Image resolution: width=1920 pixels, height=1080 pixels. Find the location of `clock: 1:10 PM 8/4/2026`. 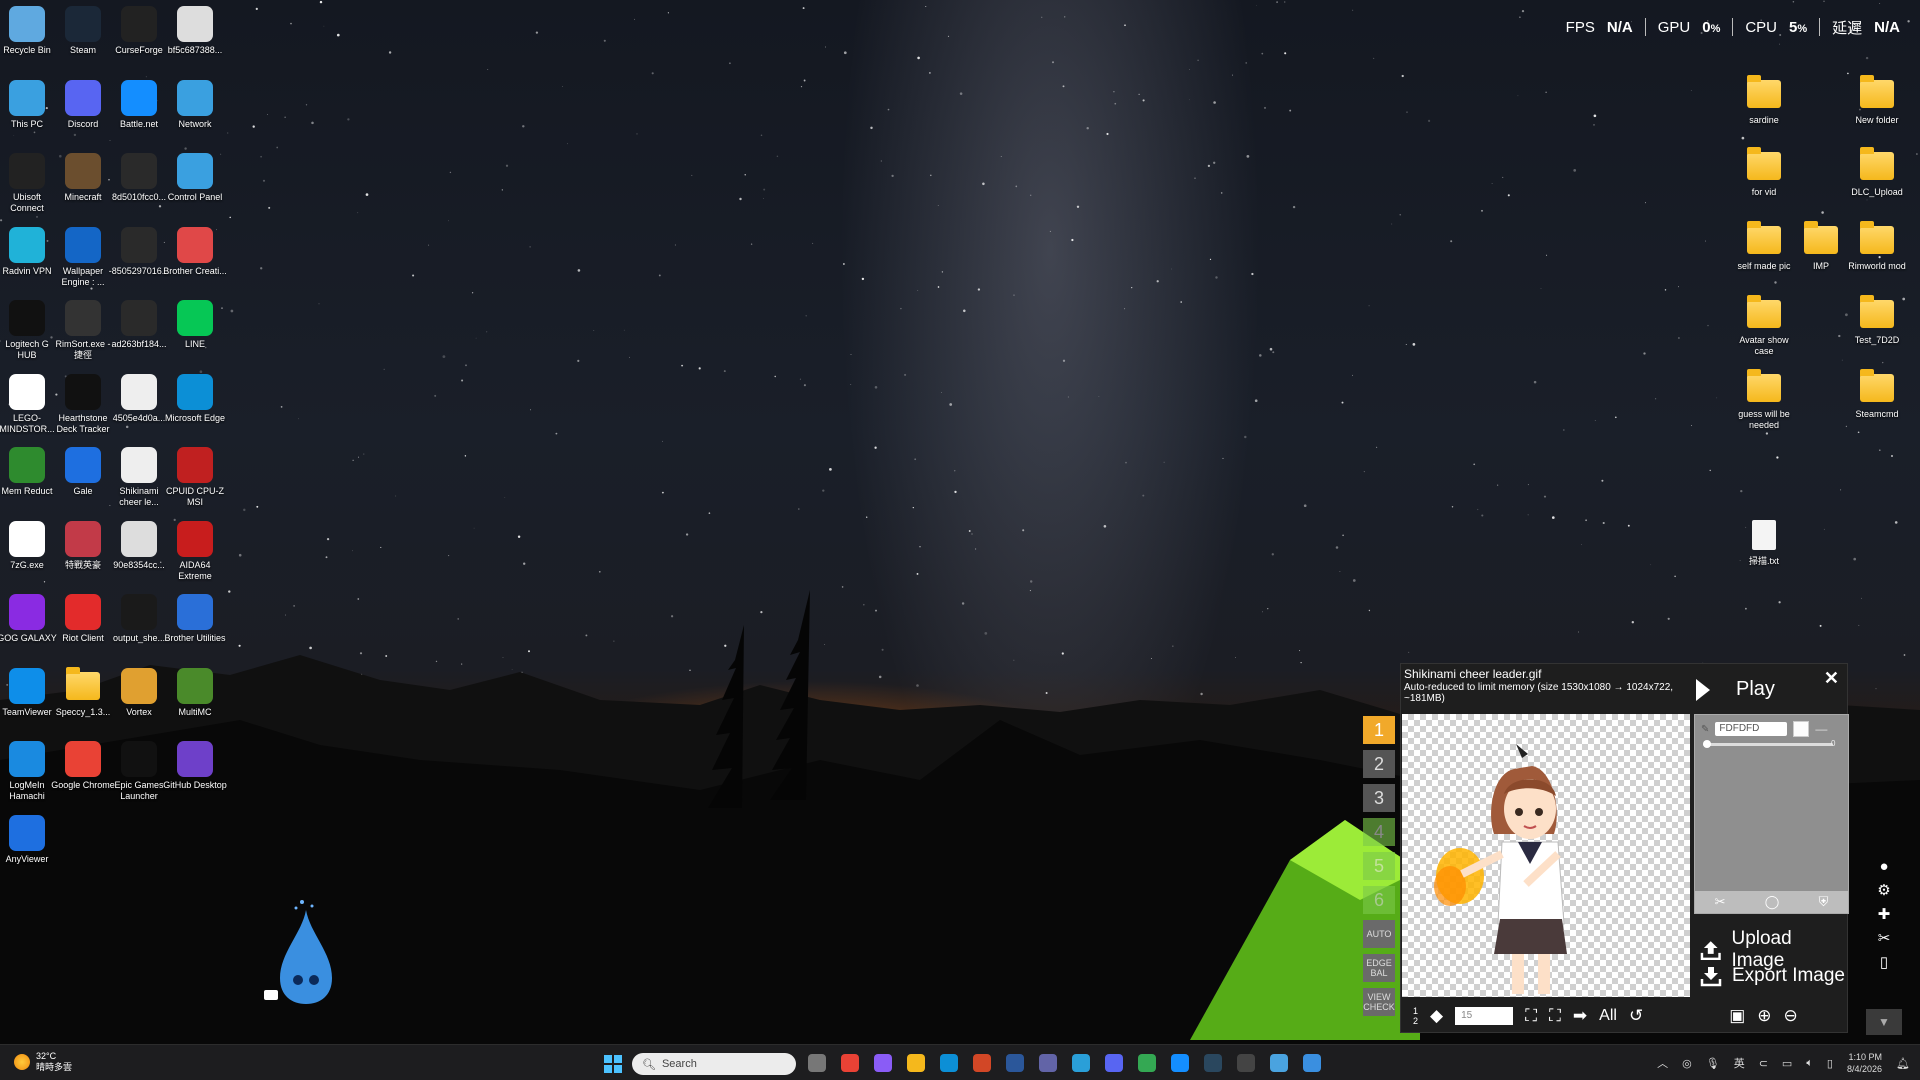

clock: 1:10 PM 8/4/2026 is located at coordinates (1864, 1063).